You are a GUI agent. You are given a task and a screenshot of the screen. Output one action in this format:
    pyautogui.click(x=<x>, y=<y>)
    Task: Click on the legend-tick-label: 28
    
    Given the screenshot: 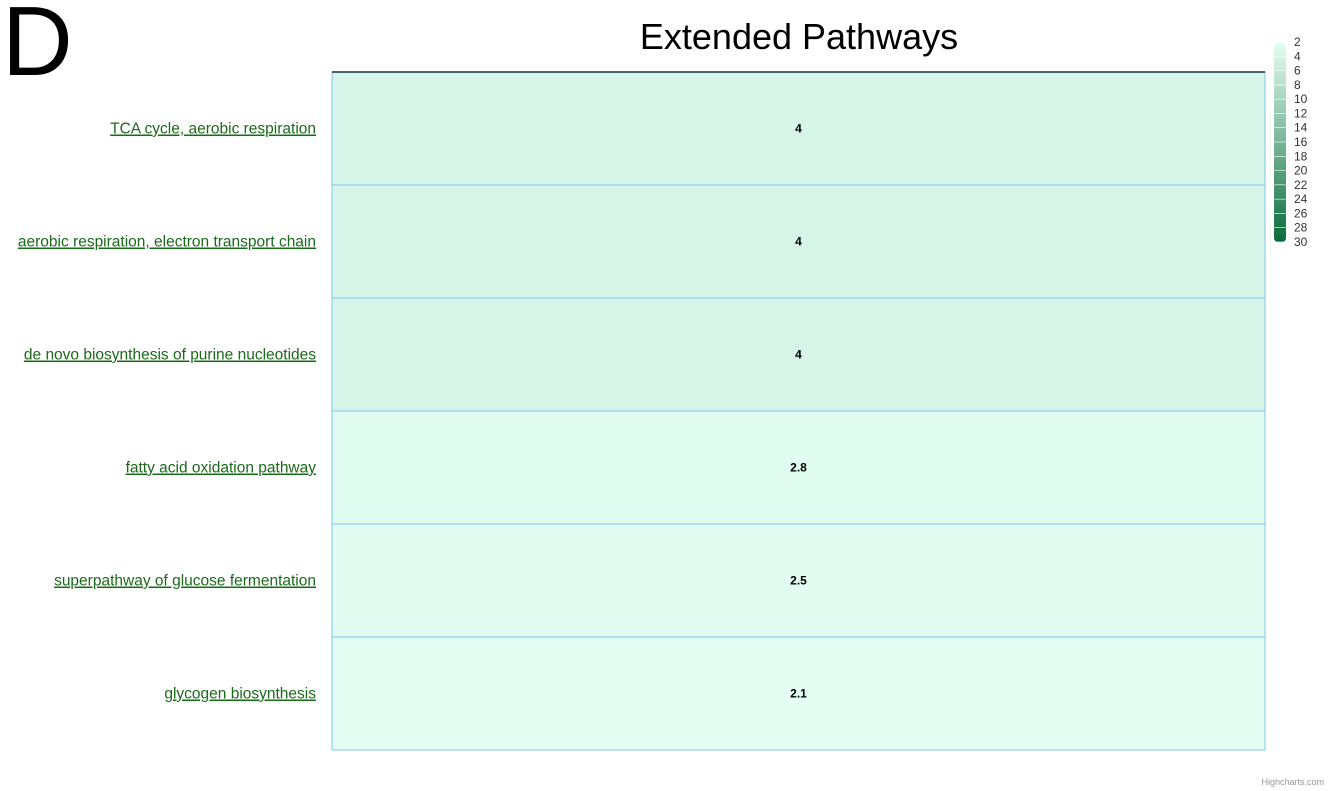 What is the action you would take?
    pyautogui.click(x=1301, y=228)
    